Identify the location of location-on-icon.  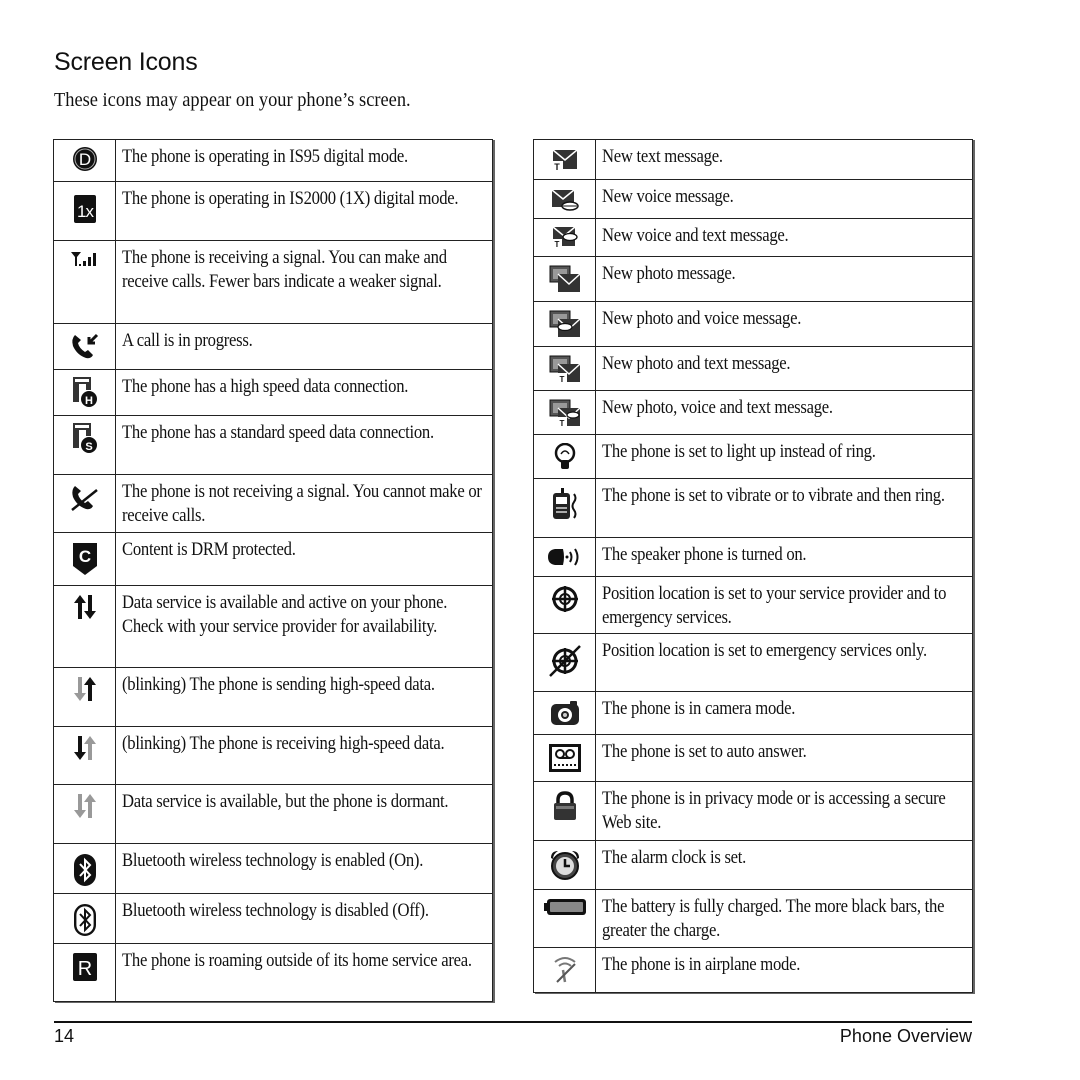
(565, 599).